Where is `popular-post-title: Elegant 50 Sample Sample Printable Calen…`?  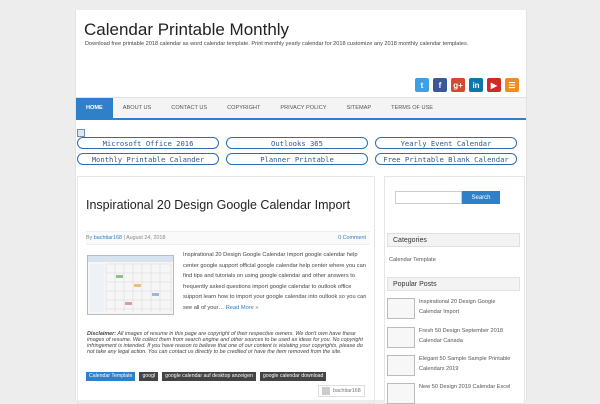 popular-post-title: Elegant 50 Sample Sample Printable Calen… is located at coordinates (469, 365).